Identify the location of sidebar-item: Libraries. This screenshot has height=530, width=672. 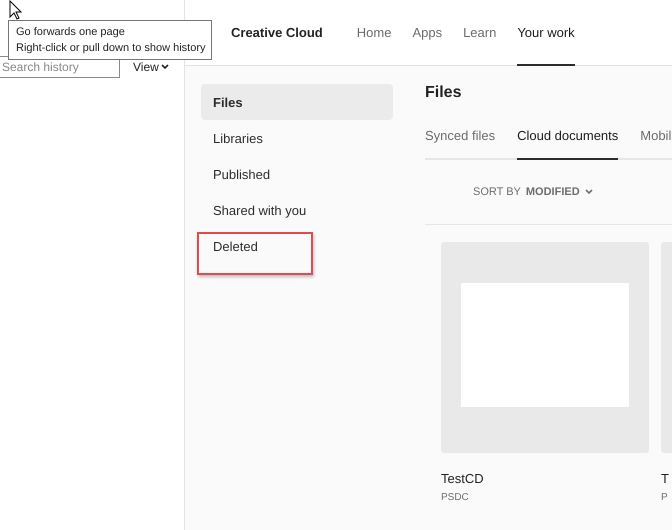
(297, 138).